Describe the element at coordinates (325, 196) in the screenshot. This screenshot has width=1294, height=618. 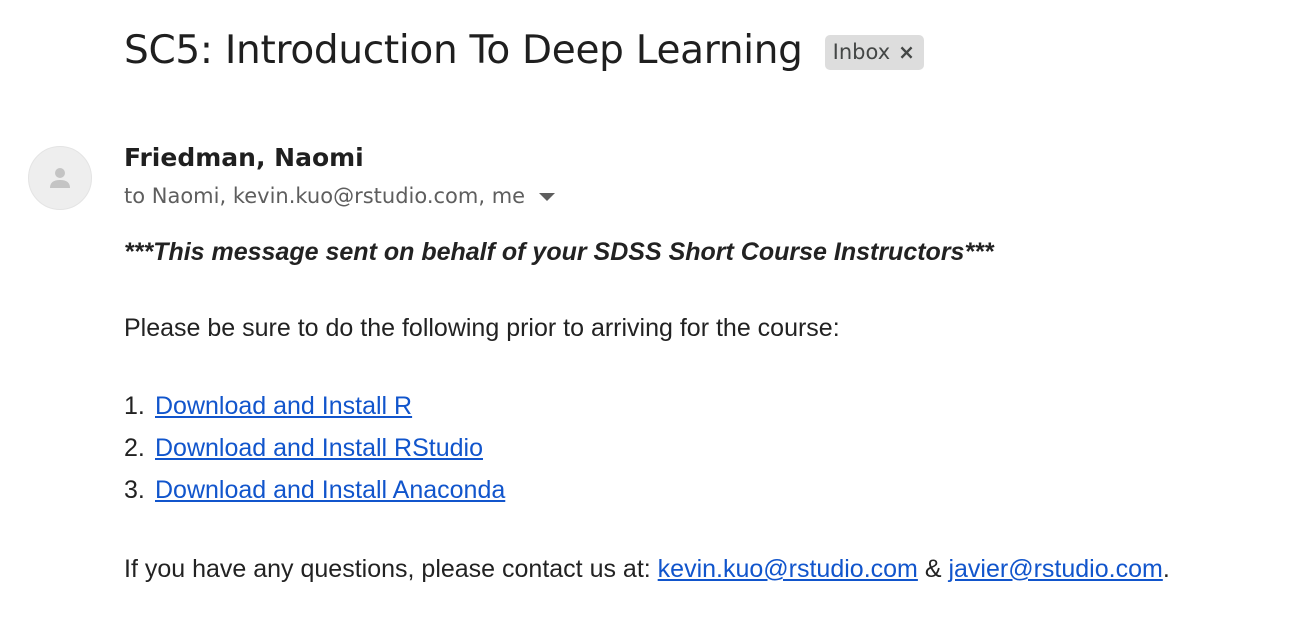
I see `recipients-list: to Naomi, kevin.kuo@rstudio.com, me` at that location.